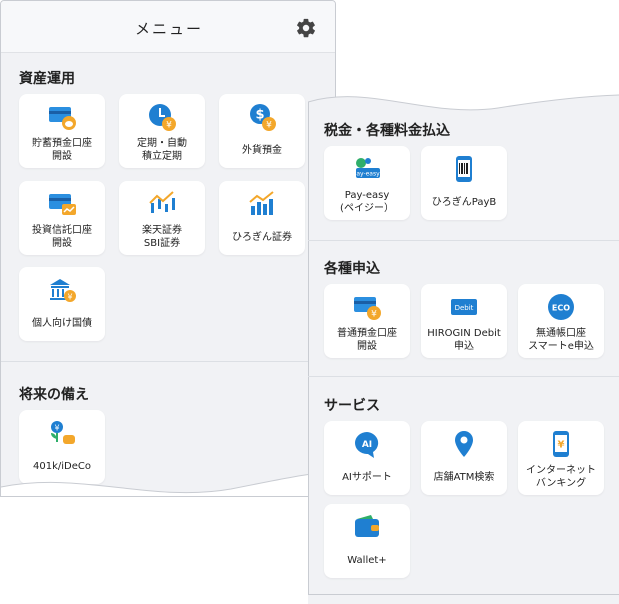 The image size is (619, 604). What do you see at coordinates (561, 321) in the screenshot?
I see `tile-eco-account: ECO 無通帳口座 スマートe申込` at bounding box center [561, 321].